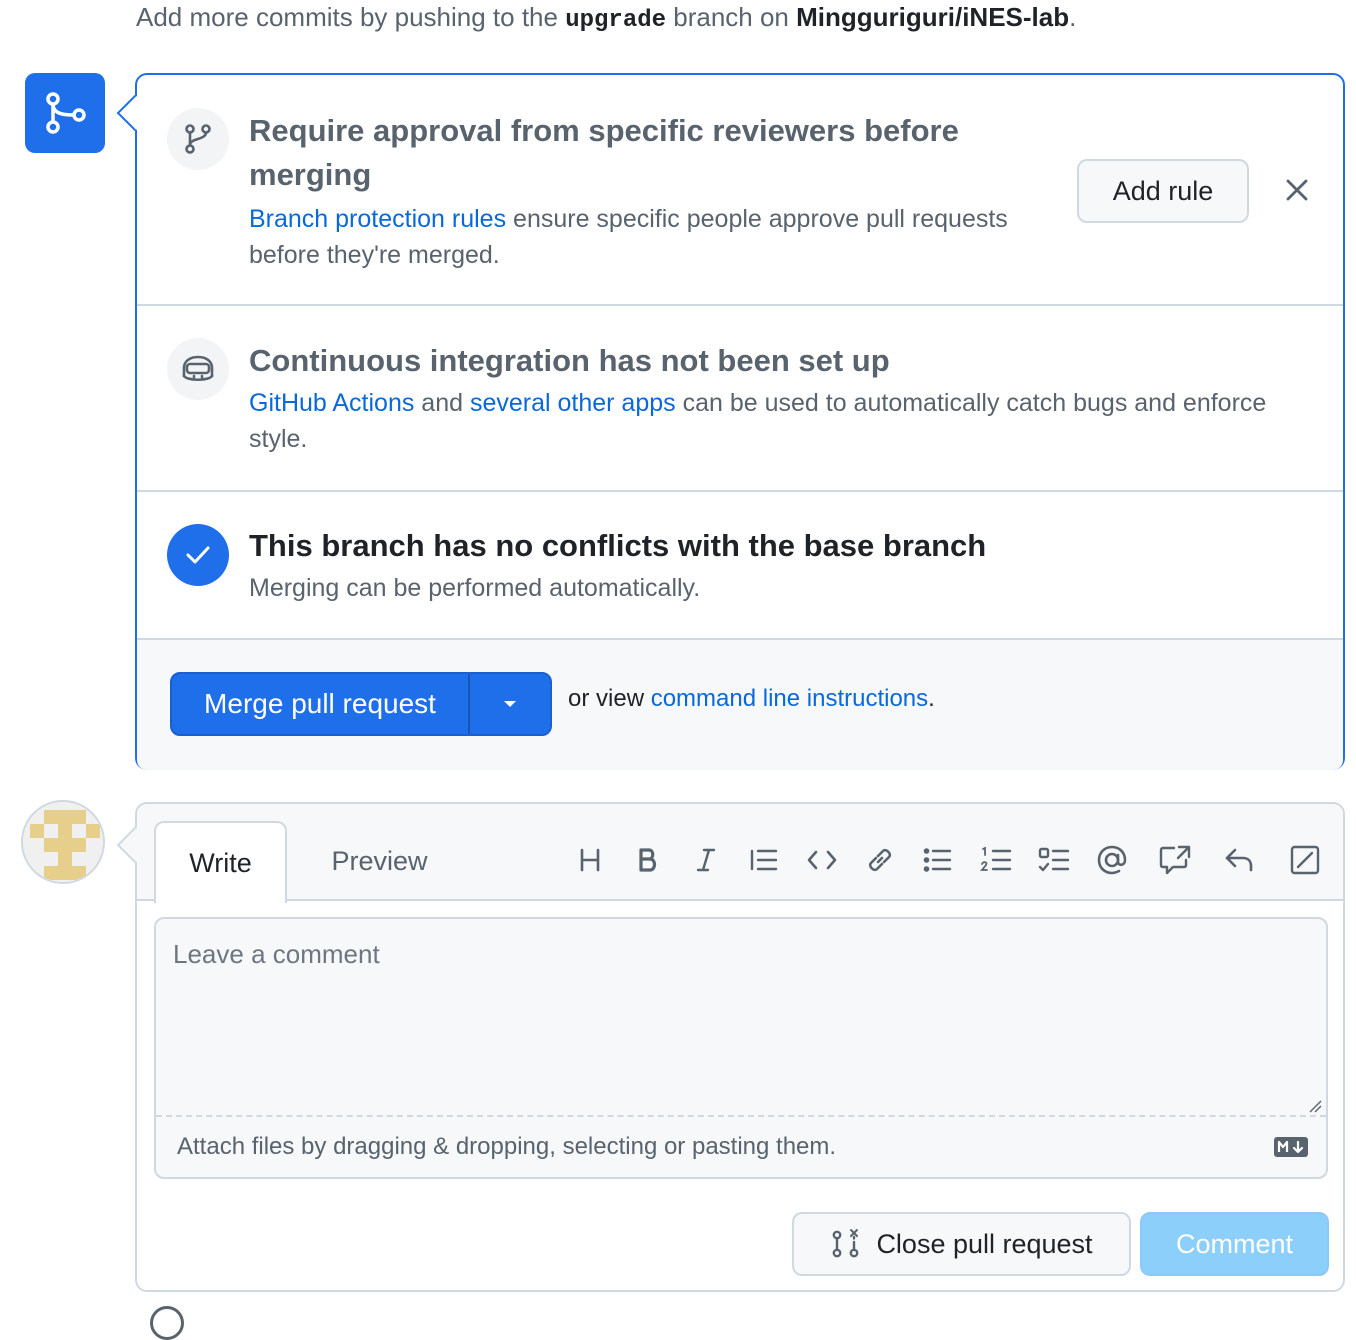  Describe the element at coordinates (379, 861) in the screenshot. I see `tab-preview: Preview` at that location.